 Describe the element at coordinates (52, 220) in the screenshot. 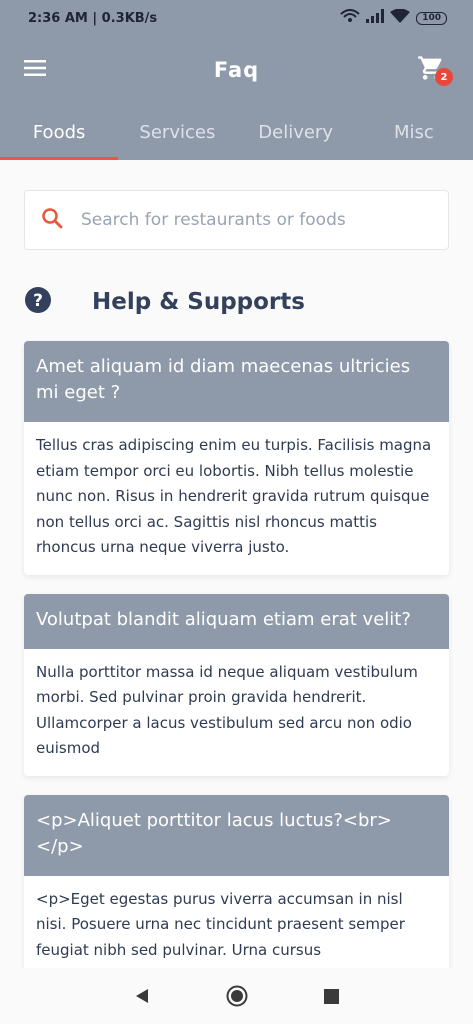

I see `search-icon` at that location.